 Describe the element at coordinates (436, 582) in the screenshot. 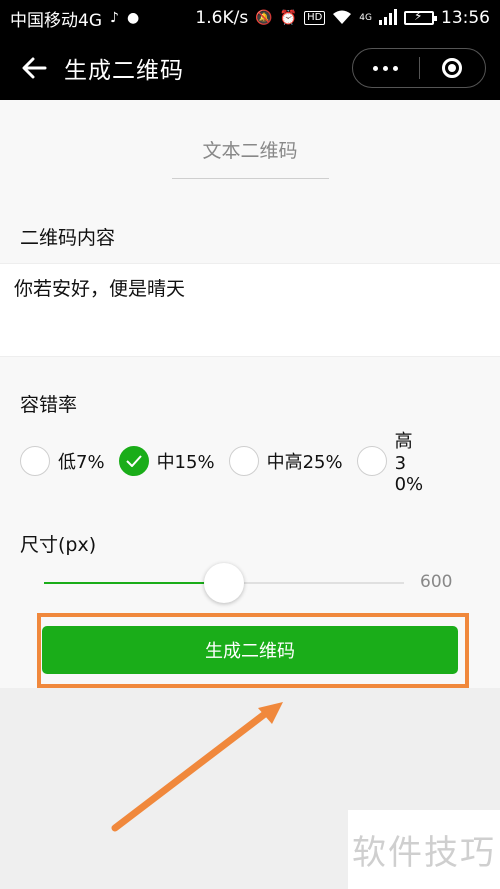

I see `size-value: 600` at that location.